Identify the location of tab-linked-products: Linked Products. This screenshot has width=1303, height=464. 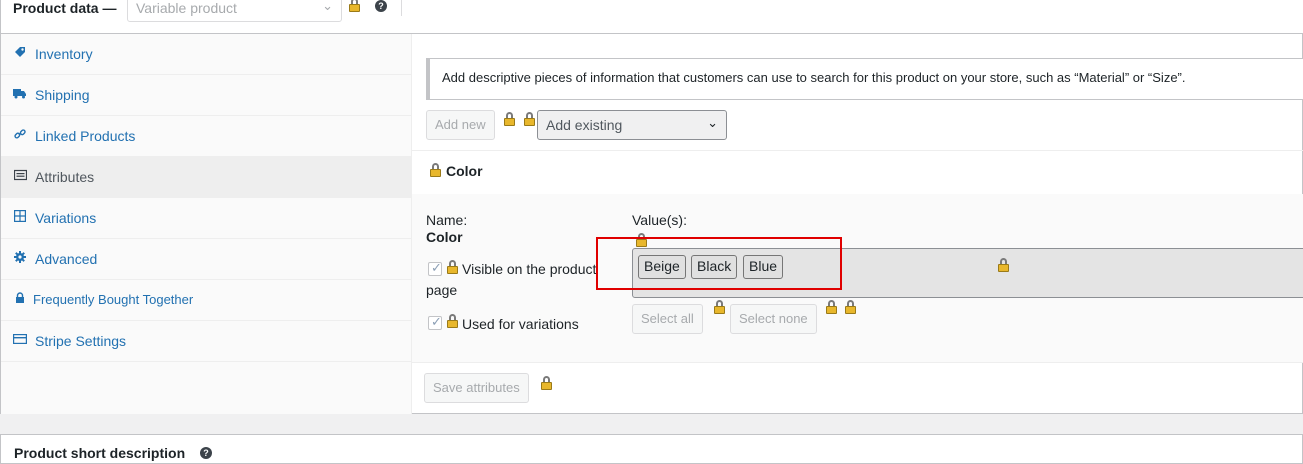
(206, 136).